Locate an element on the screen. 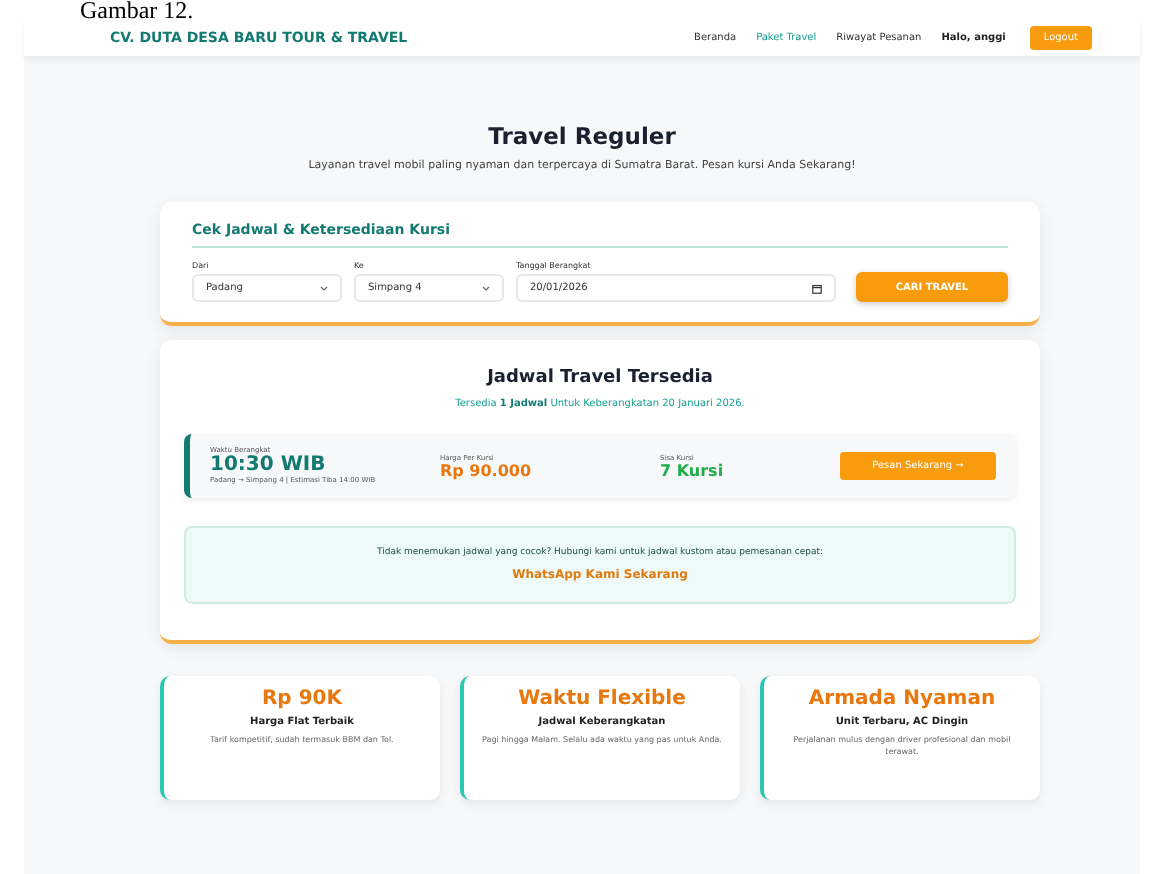 This screenshot has height=874, width=1164. page-title: Travel Reguler is located at coordinates (582, 136).